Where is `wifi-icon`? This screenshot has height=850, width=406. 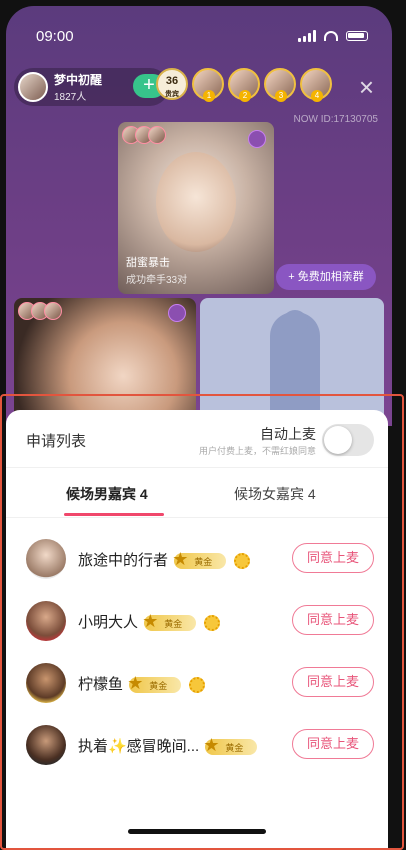 wifi-icon is located at coordinates (331, 36).